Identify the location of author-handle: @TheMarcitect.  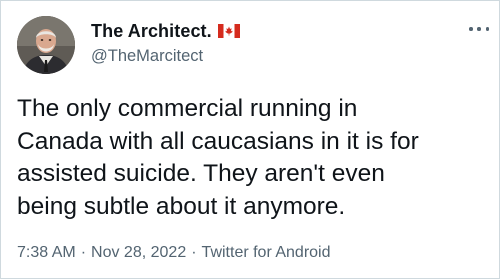
(147, 56).